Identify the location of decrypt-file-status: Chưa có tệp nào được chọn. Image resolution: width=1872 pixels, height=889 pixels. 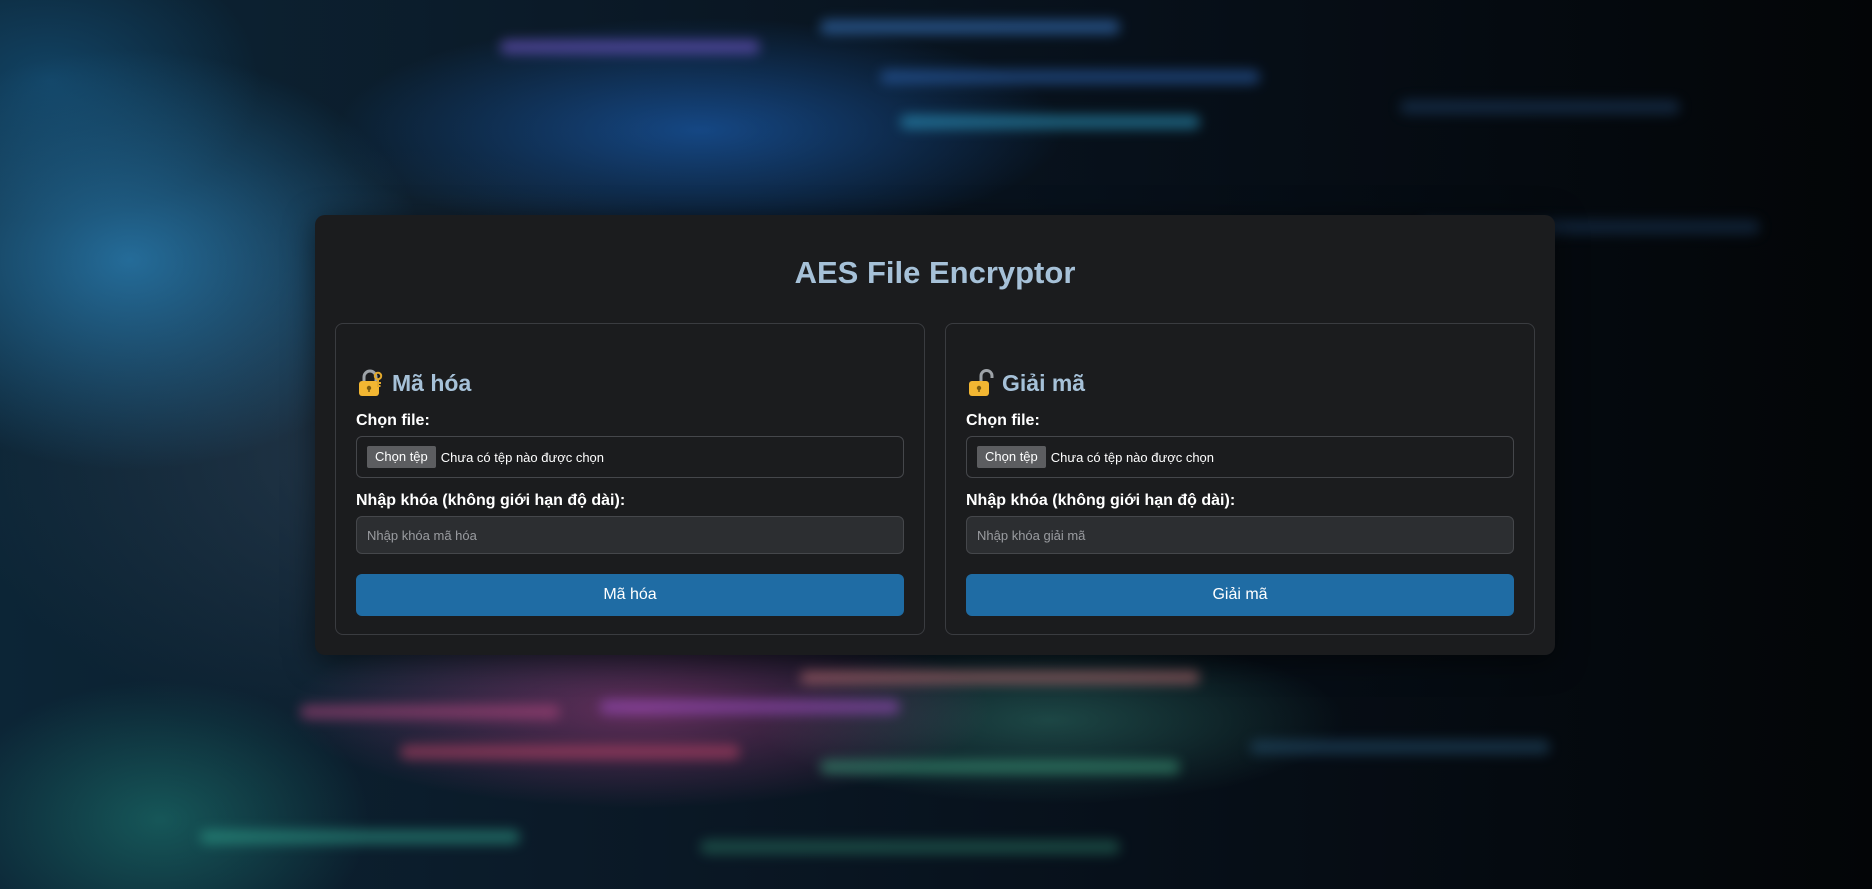
(1132, 457).